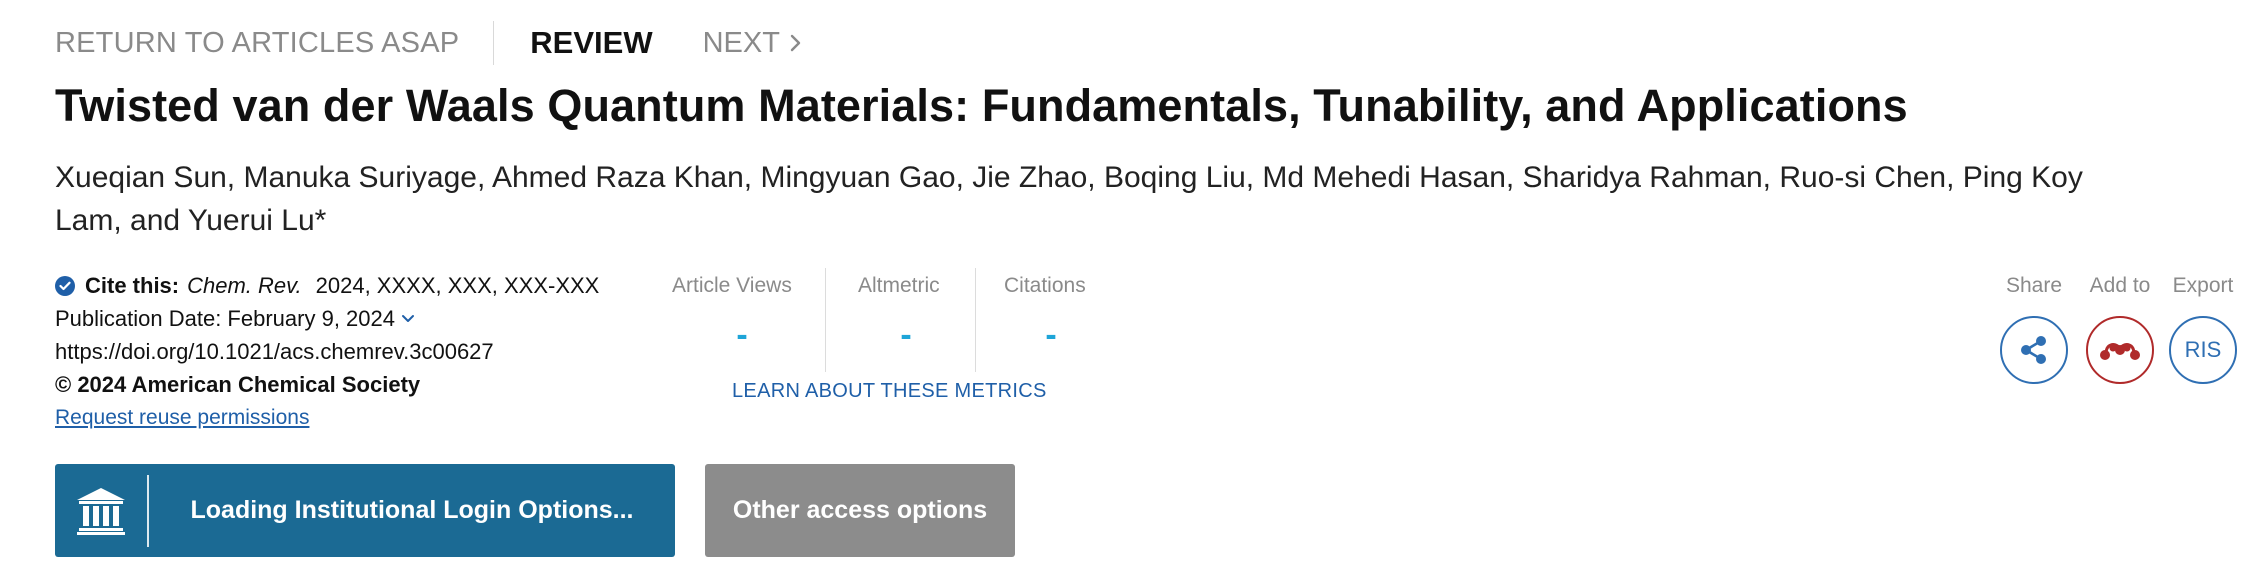 The width and height of the screenshot is (2254, 580). I want to click on export-label: Export, so click(2203, 285).